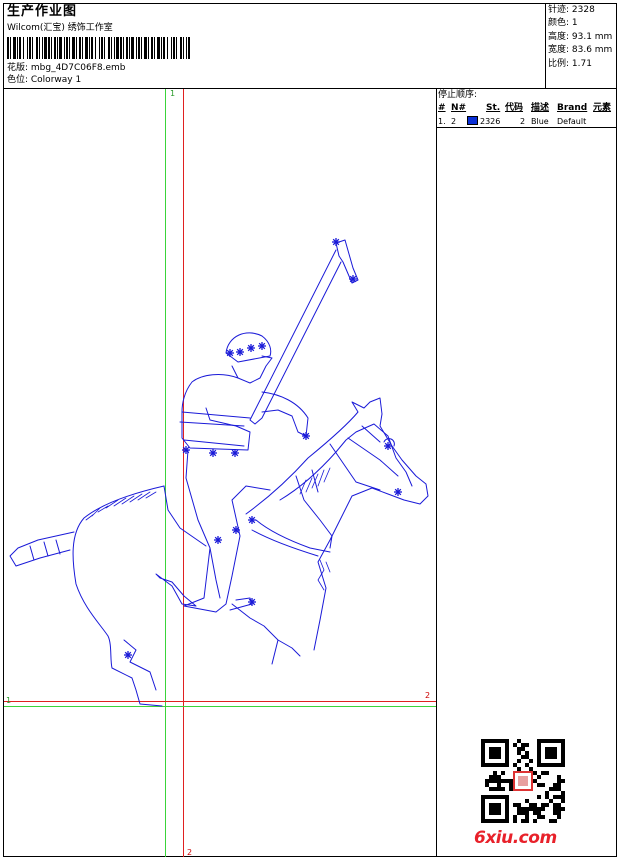 The image size is (620, 860). Describe the element at coordinates (515, 838) in the screenshot. I see `brand-logo: 6xiu.com` at that location.